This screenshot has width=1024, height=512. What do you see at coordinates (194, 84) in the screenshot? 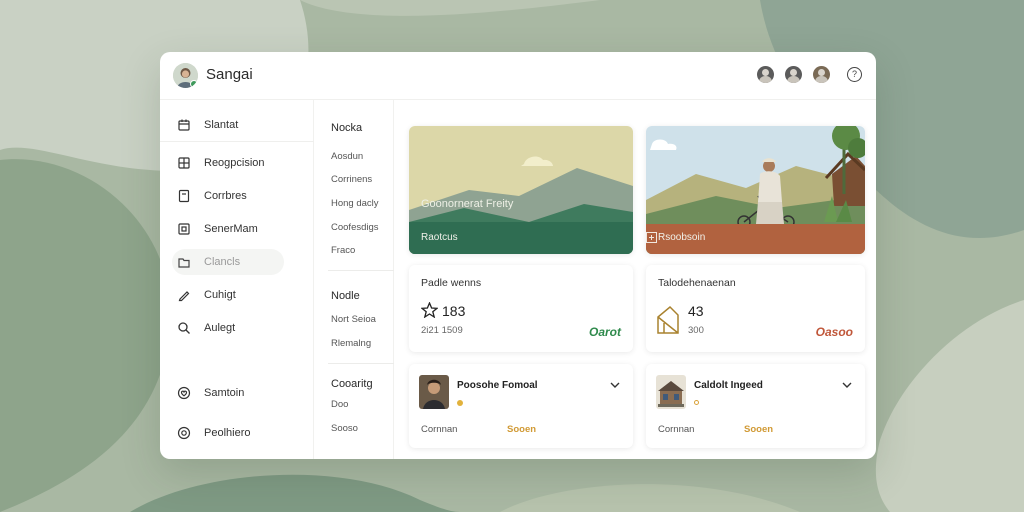
I see `online-status-dot` at bounding box center [194, 84].